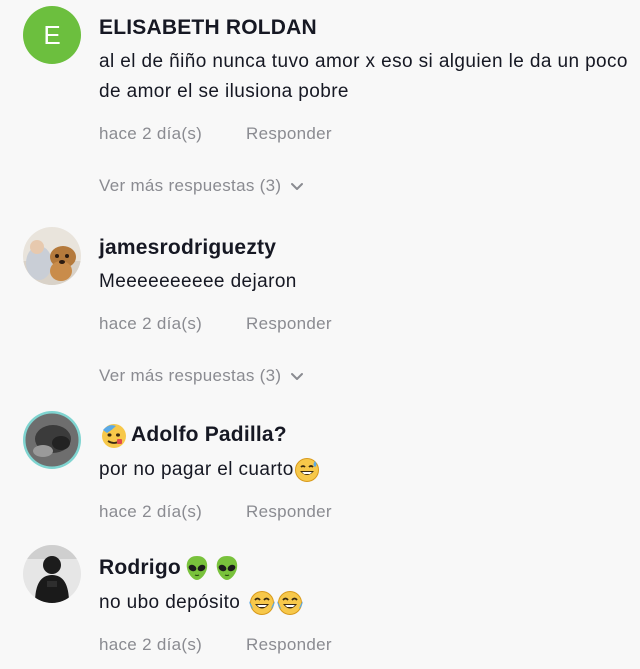 The height and width of the screenshot is (669, 640). I want to click on comment-text: no ubo depósito, so click(363, 603).